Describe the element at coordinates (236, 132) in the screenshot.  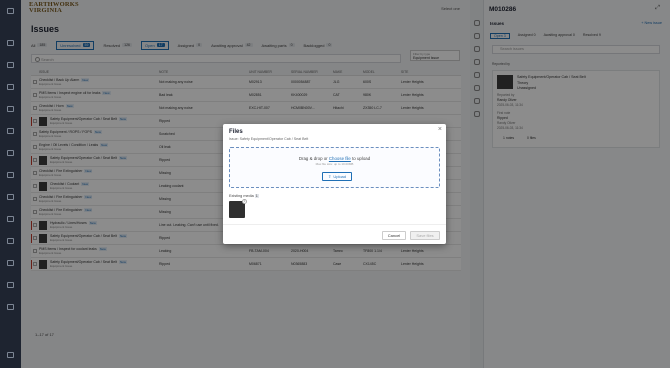
I see `dialog-title: Files` at that location.